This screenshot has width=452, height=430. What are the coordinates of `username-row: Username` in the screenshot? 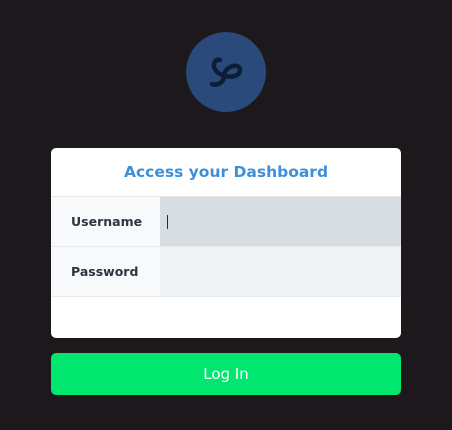 It's located at (226, 222).